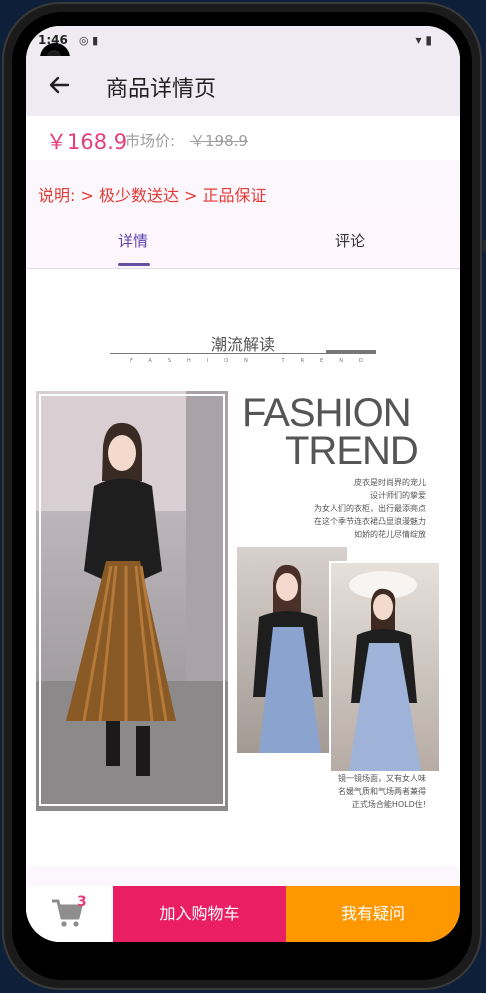 The width and height of the screenshot is (486, 993). What do you see at coordinates (243, 240) in the screenshot?
I see `tab-bar: 详情 评论` at bounding box center [243, 240].